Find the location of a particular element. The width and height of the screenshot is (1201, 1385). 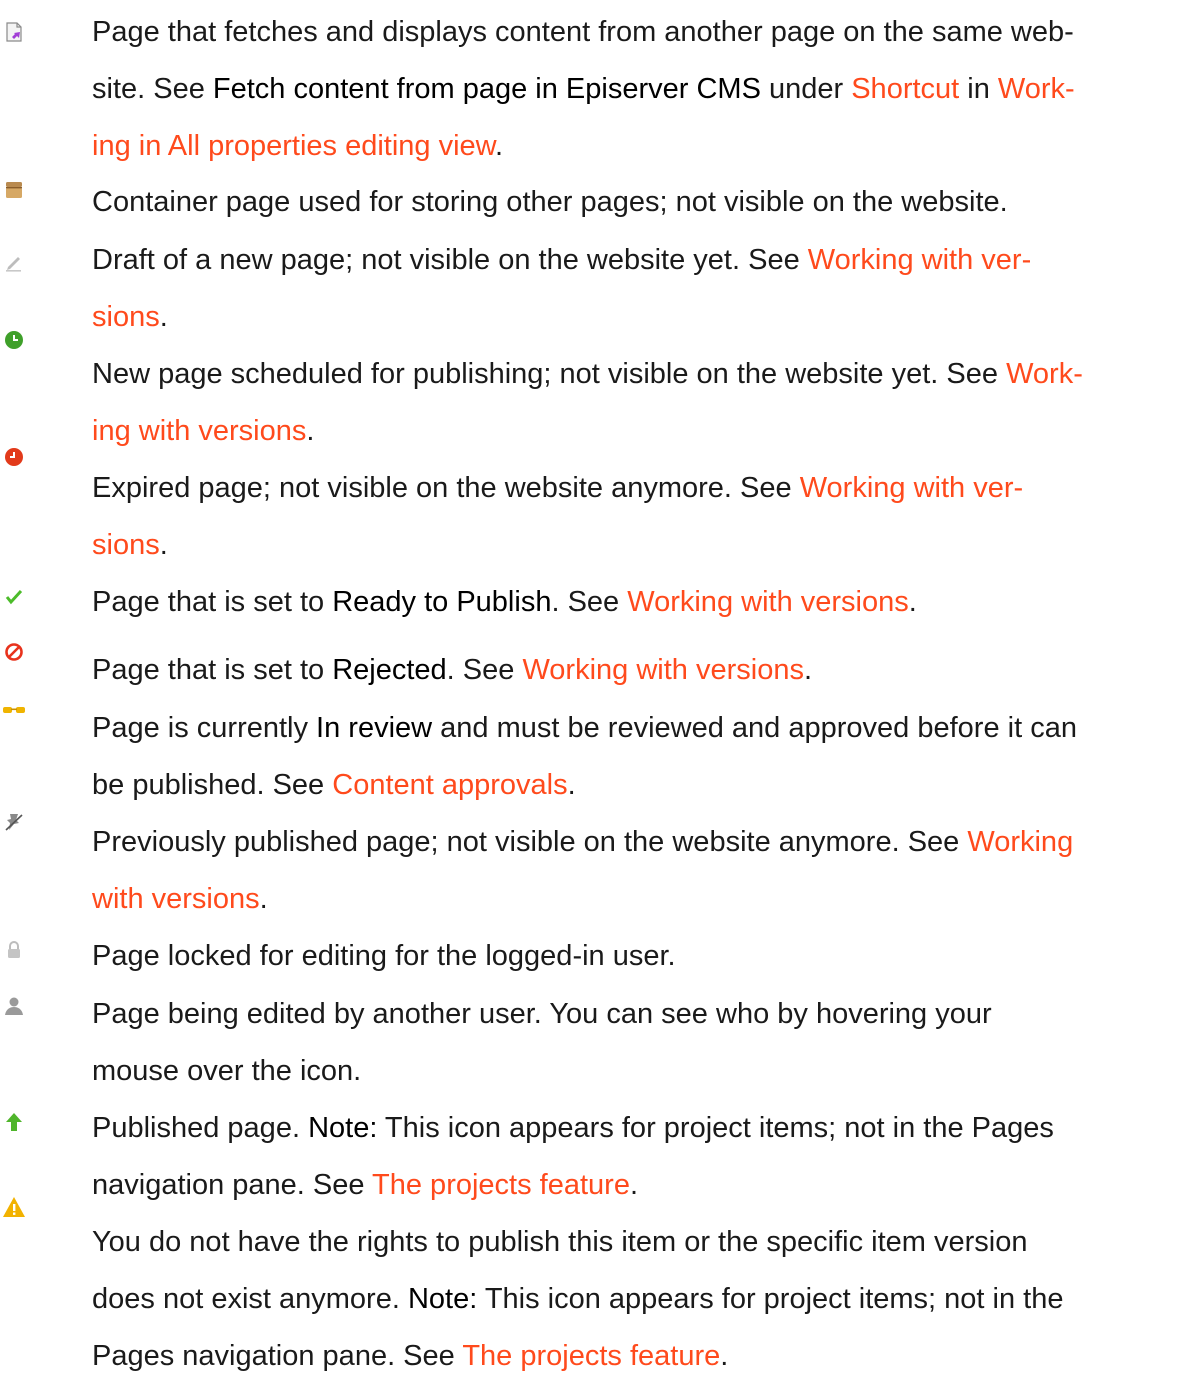

in-review-glasses-icon is located at coordinates (14, 710).